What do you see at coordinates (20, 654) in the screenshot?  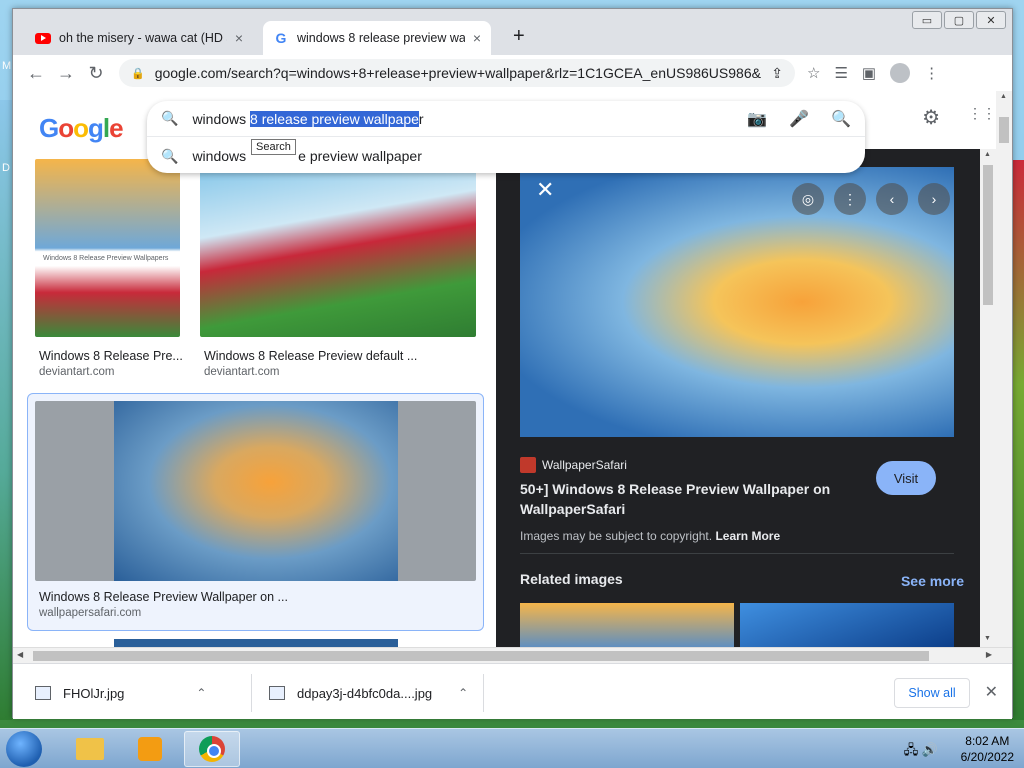 I see `scroll-left-icon: ◀` at bounding box center [20, 654].